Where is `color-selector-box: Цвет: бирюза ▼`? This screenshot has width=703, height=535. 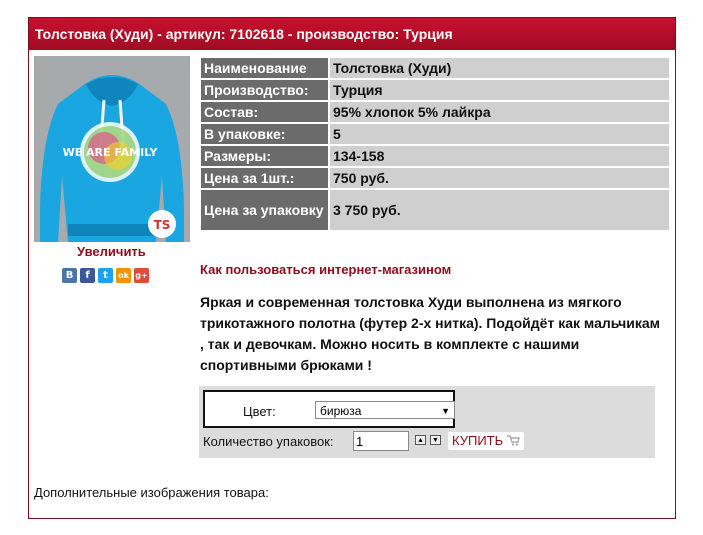 color-selector-box: Цвет: бирюза ▼ is located at coordinates (329, 409).